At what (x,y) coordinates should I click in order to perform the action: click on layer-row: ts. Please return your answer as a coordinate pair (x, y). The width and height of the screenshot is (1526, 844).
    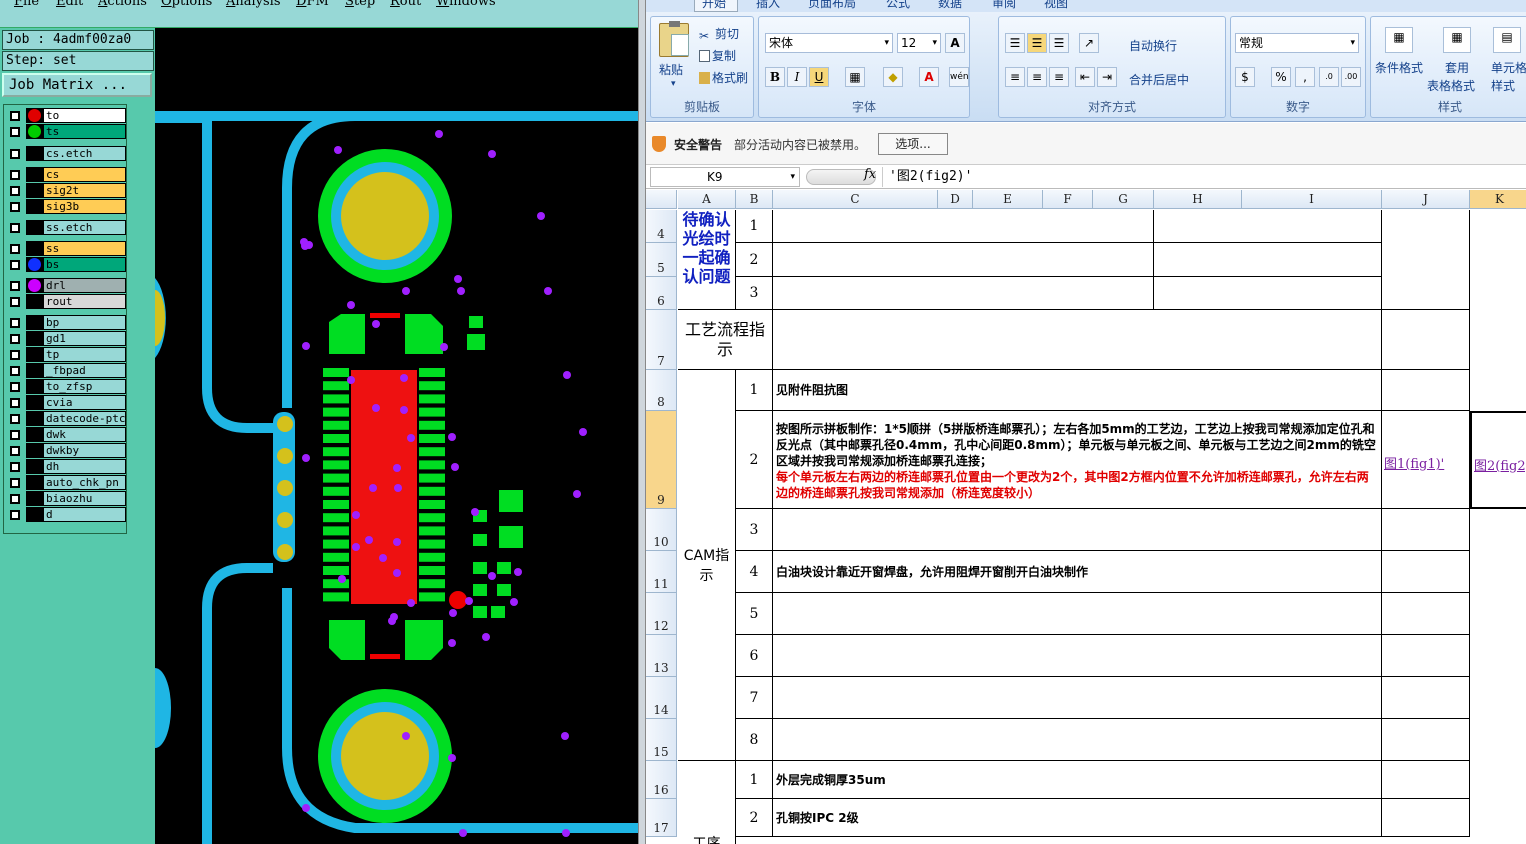
    Looking at the image, I should click on (66, 131).